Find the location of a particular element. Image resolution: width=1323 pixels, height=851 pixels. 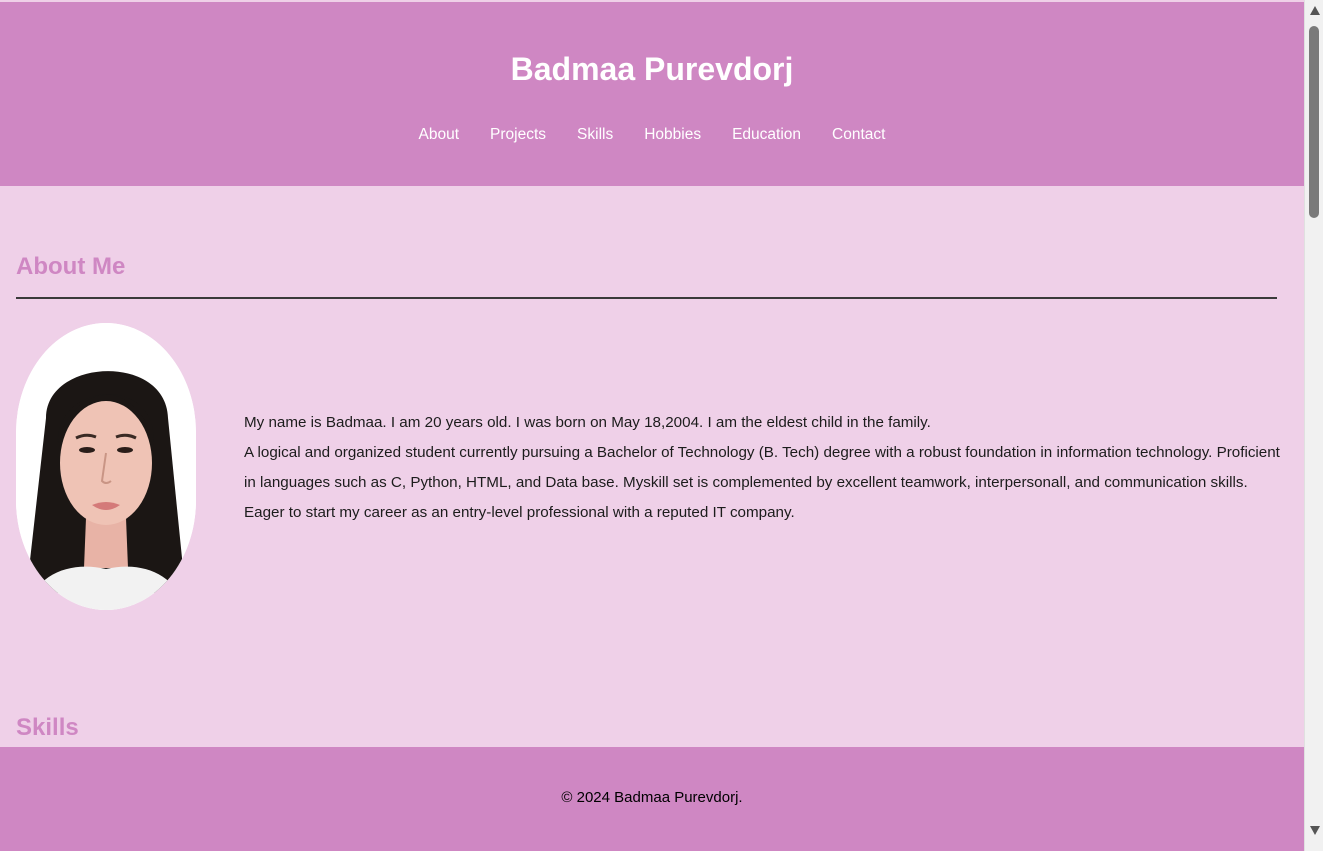

site-title: Badmaa Purevdorj is located at coordinates (652, 69).